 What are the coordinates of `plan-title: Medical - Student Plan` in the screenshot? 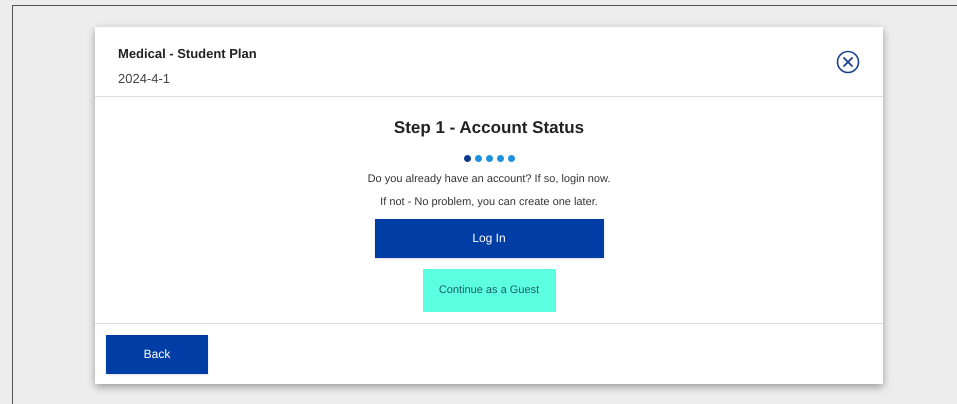 It's located at (187, 54).